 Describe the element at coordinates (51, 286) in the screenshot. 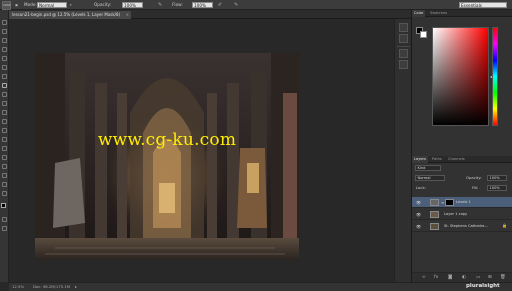

I see `doc-size-info: Doc: 98.2M/175.1M` at that location.